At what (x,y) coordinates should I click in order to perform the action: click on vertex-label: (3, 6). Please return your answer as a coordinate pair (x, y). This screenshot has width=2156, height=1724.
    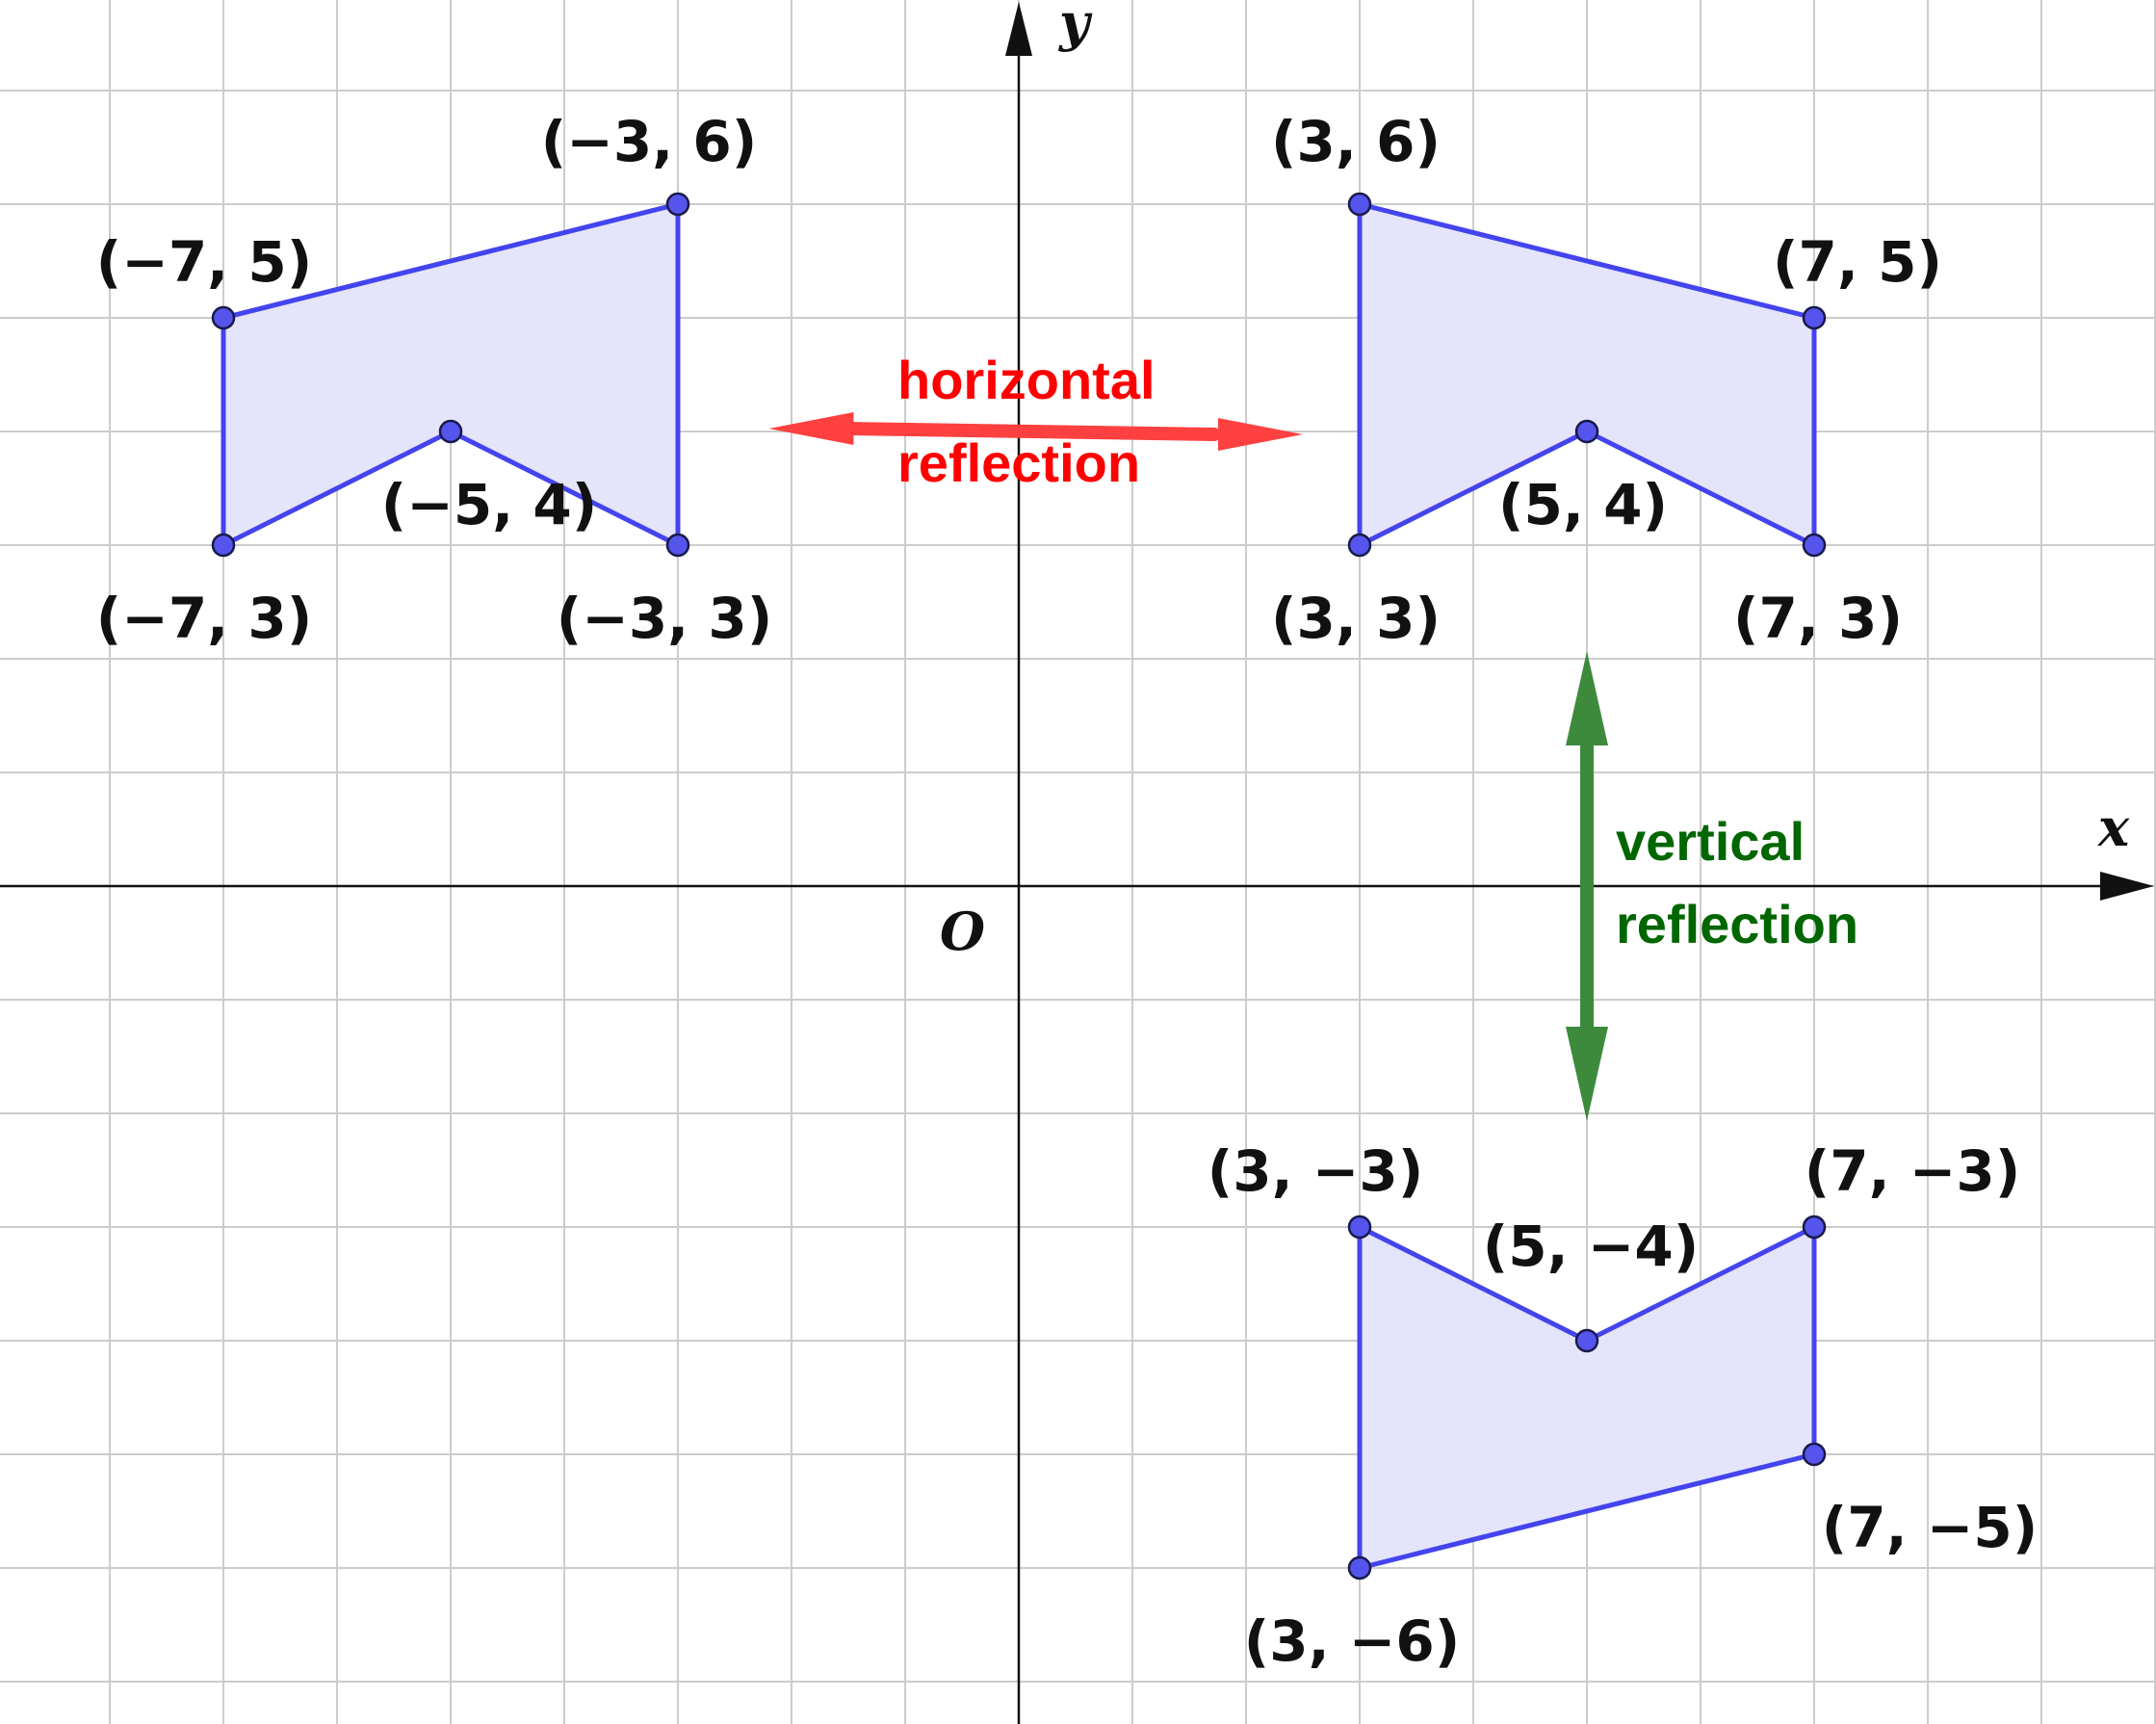
    Looking at the image, I should click on (1356, 141).